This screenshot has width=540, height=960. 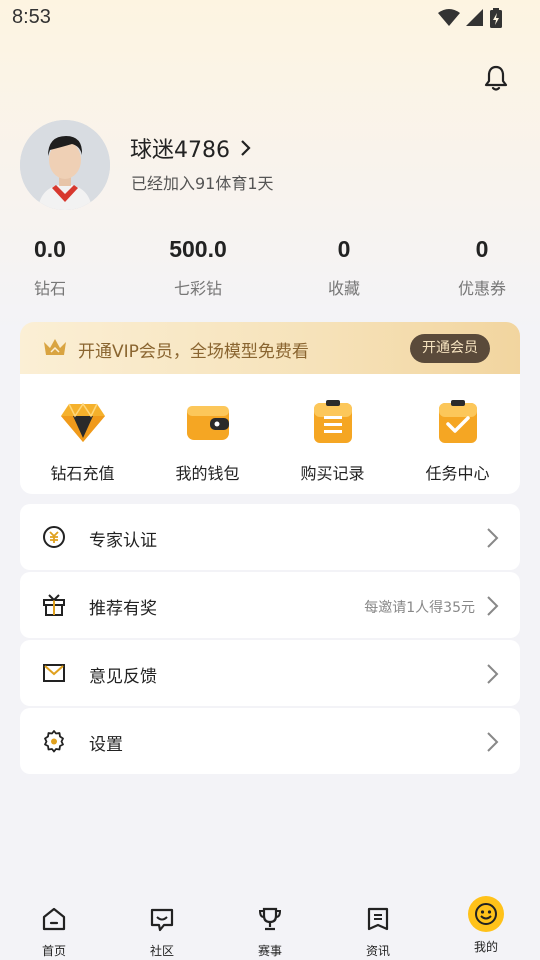 I want to click on tab-matches: 赛事, so click(x=270, y=932).